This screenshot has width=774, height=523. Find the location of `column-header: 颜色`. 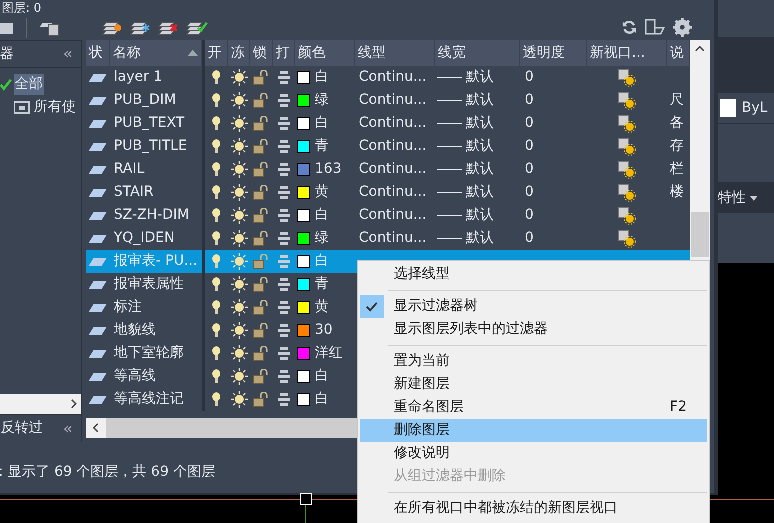

column-header: 颜色 is located at coordinates (325, 53).